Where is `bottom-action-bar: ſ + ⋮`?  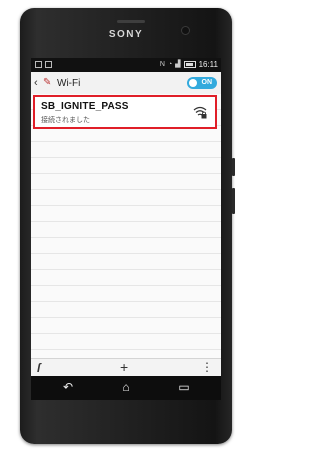 bottom-action-bar: ſ + ⋮ is located at coordinates (126, 367).